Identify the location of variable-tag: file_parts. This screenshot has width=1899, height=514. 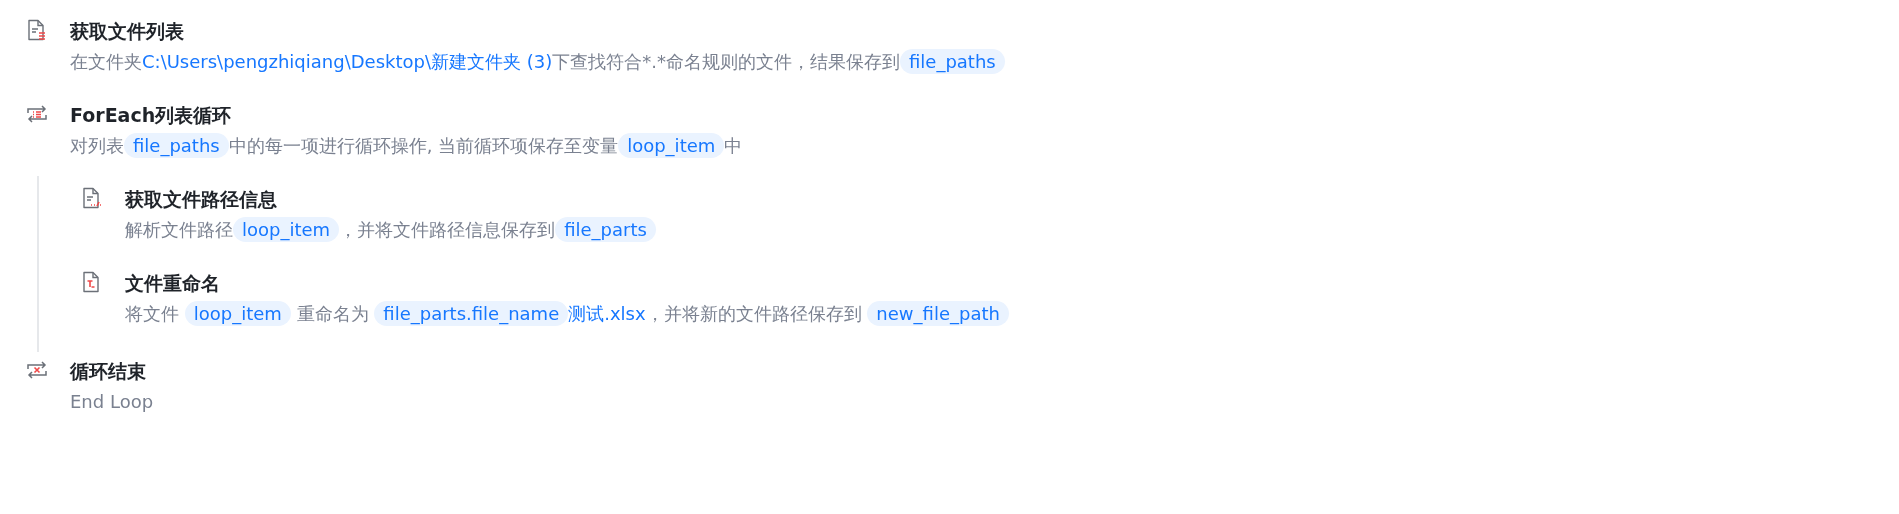
(605, 229).